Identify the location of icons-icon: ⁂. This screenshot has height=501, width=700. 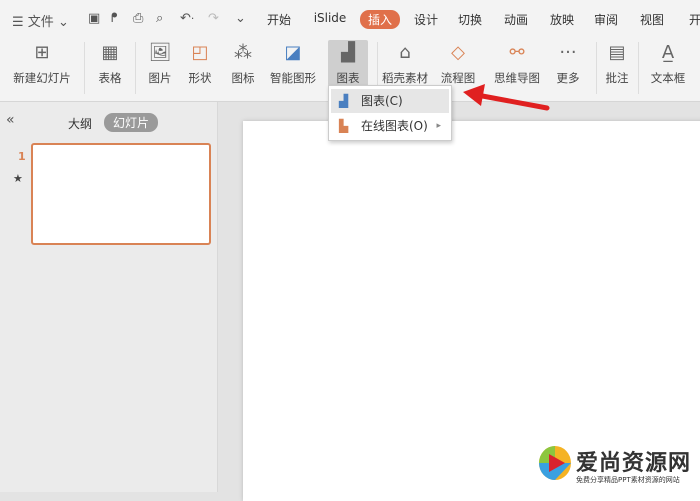
(243, 52).